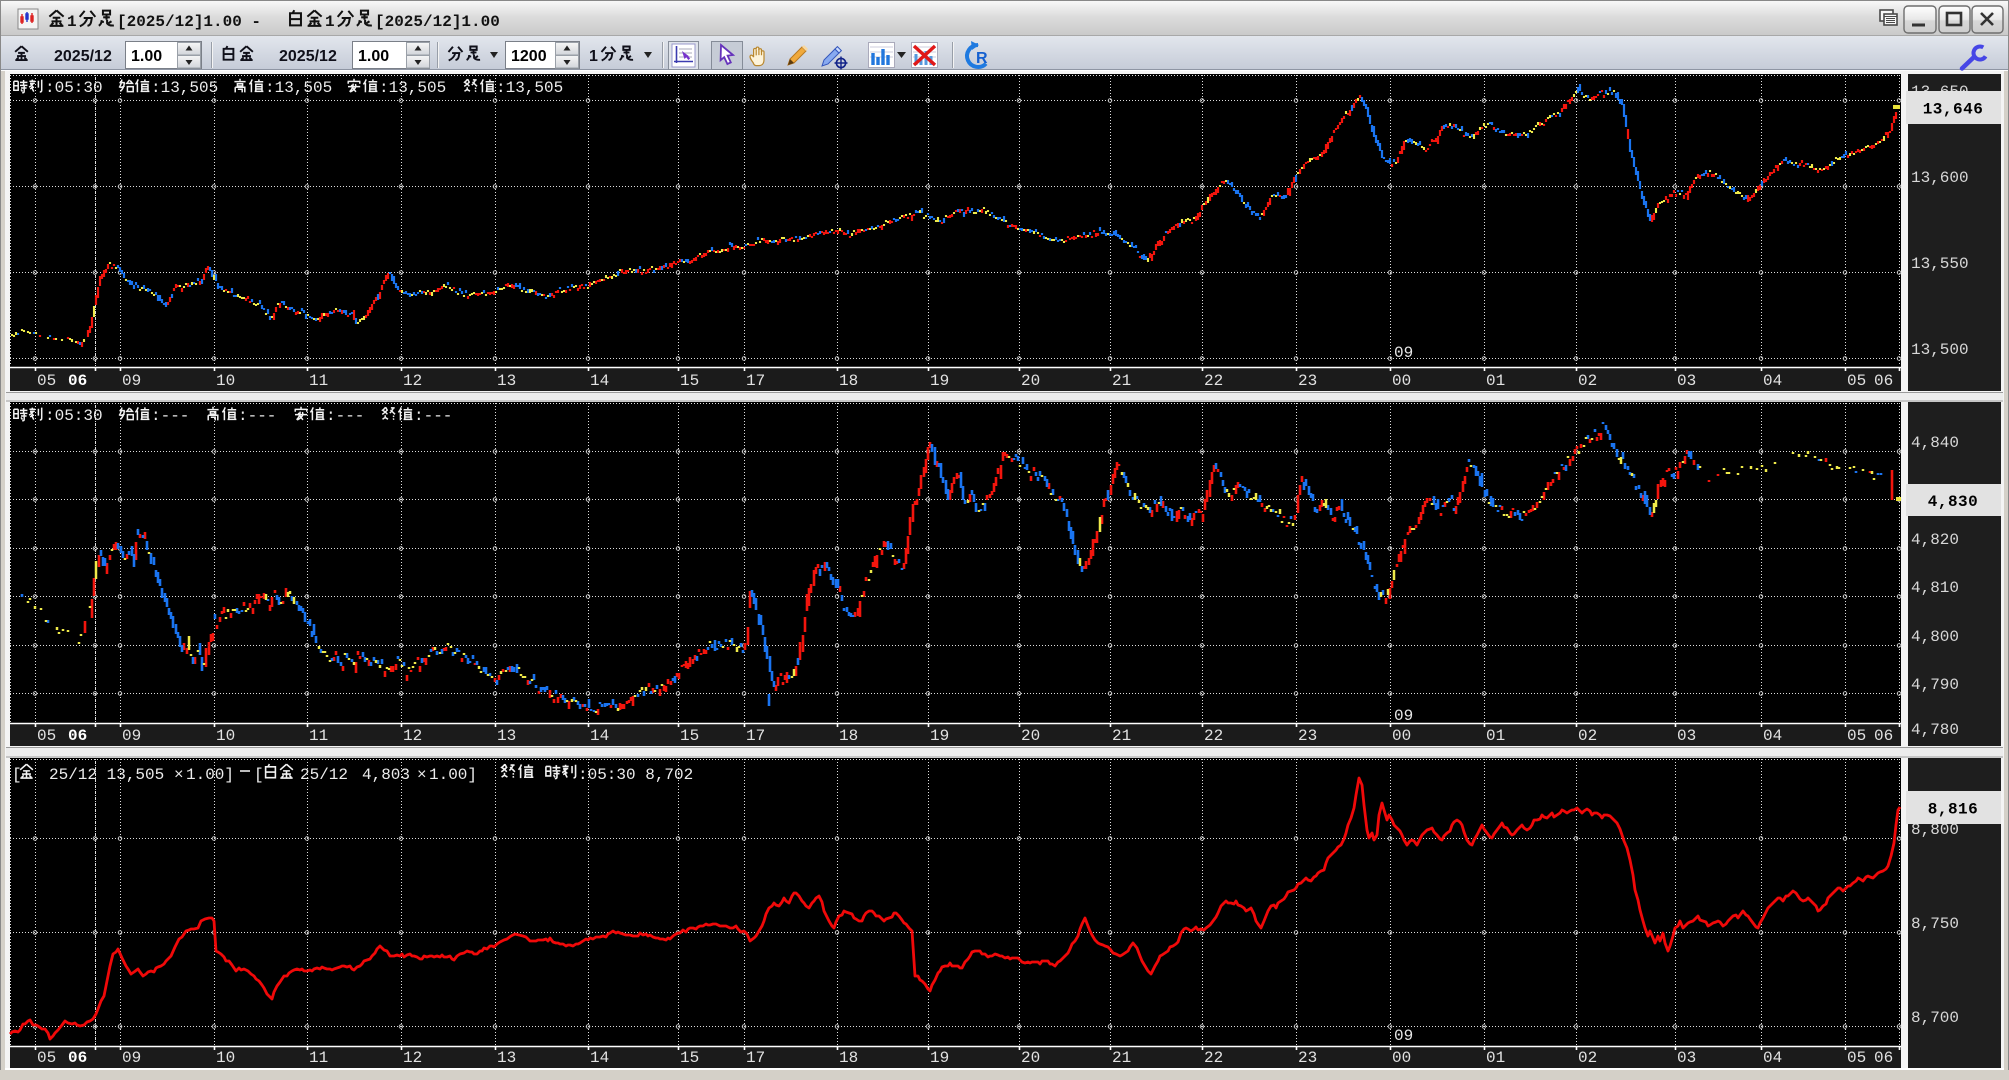  I want to click on svg-text: 4,830, so click(1953, 502).